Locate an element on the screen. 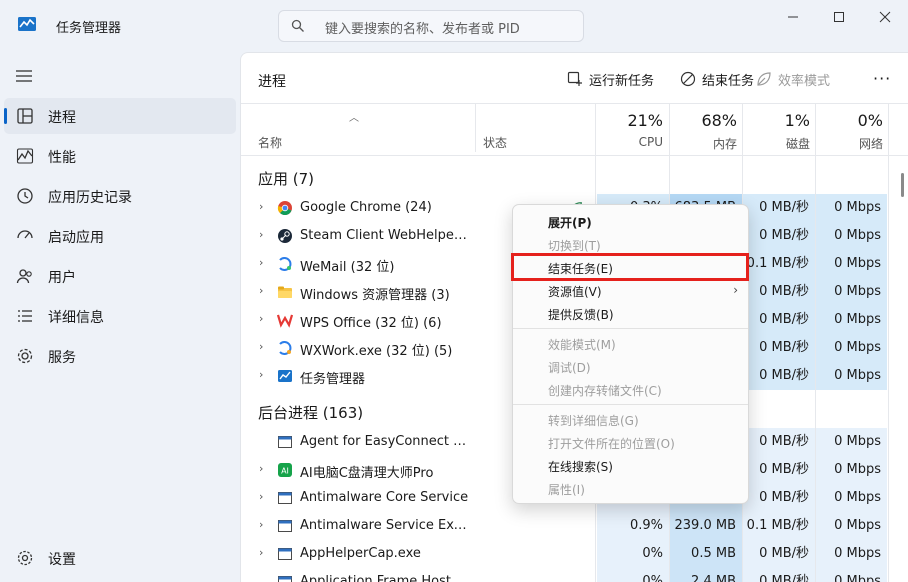 Image resolution: width=908 pixels, height=582 pixels. sidebar-item-label: 性能 is located at coordinates (62, 158).